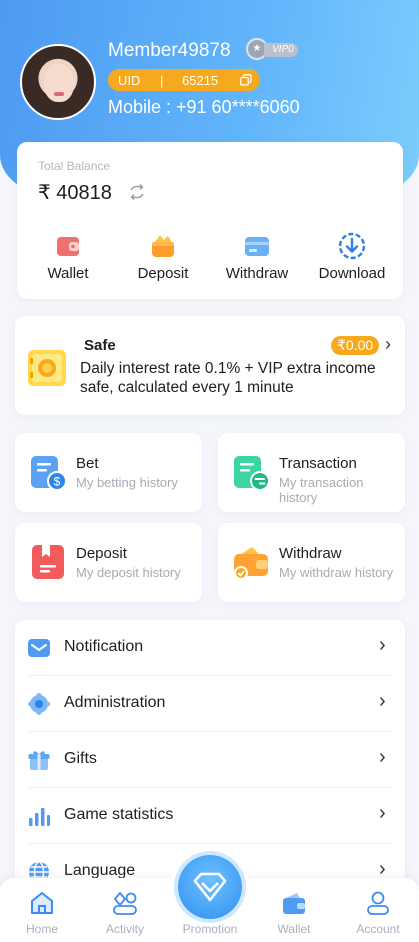 The height and width of the screenshot is (942, 419). Describe the element at coordinates (321, 490) in the screenshot. I see `transaction-history-subtitle: My transaction history` at that location.